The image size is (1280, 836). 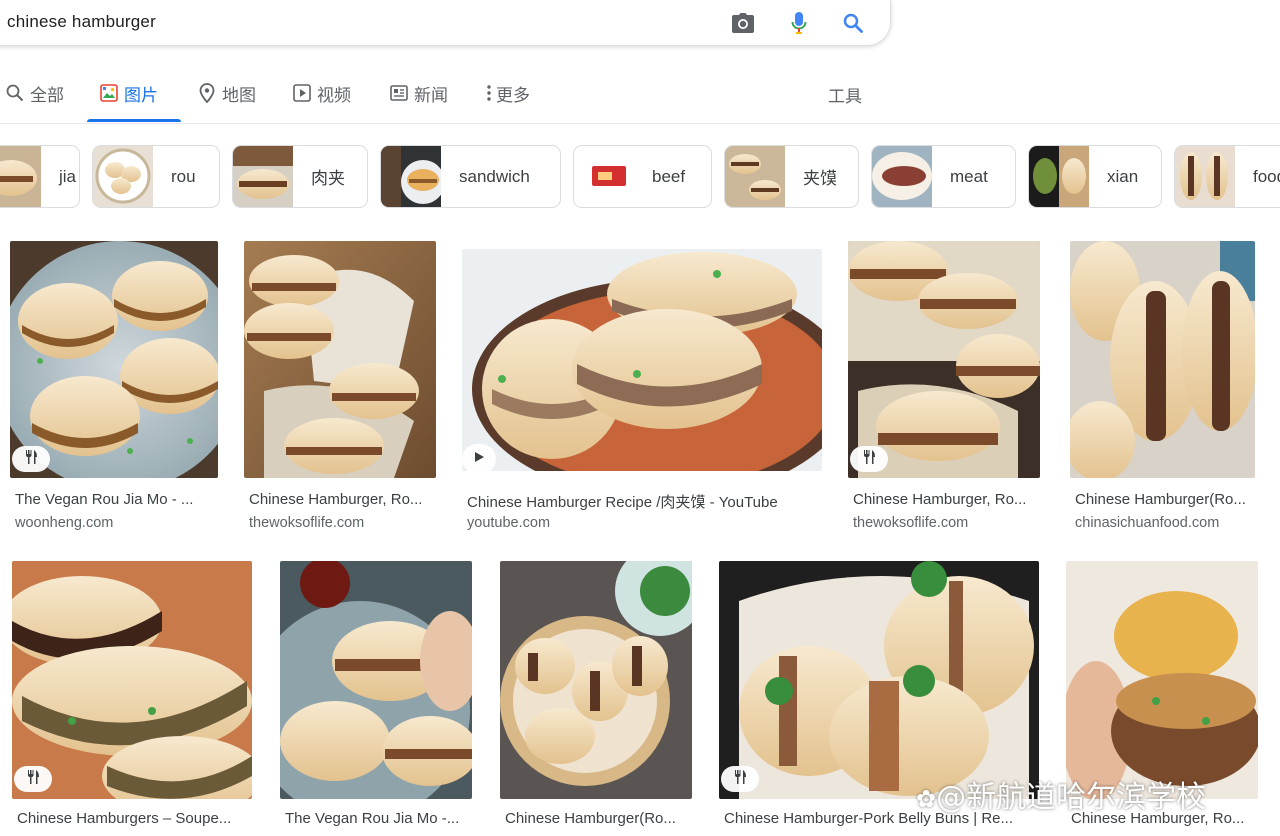 I want to click on tab-news: 新闻, so click(x=419, y=93).